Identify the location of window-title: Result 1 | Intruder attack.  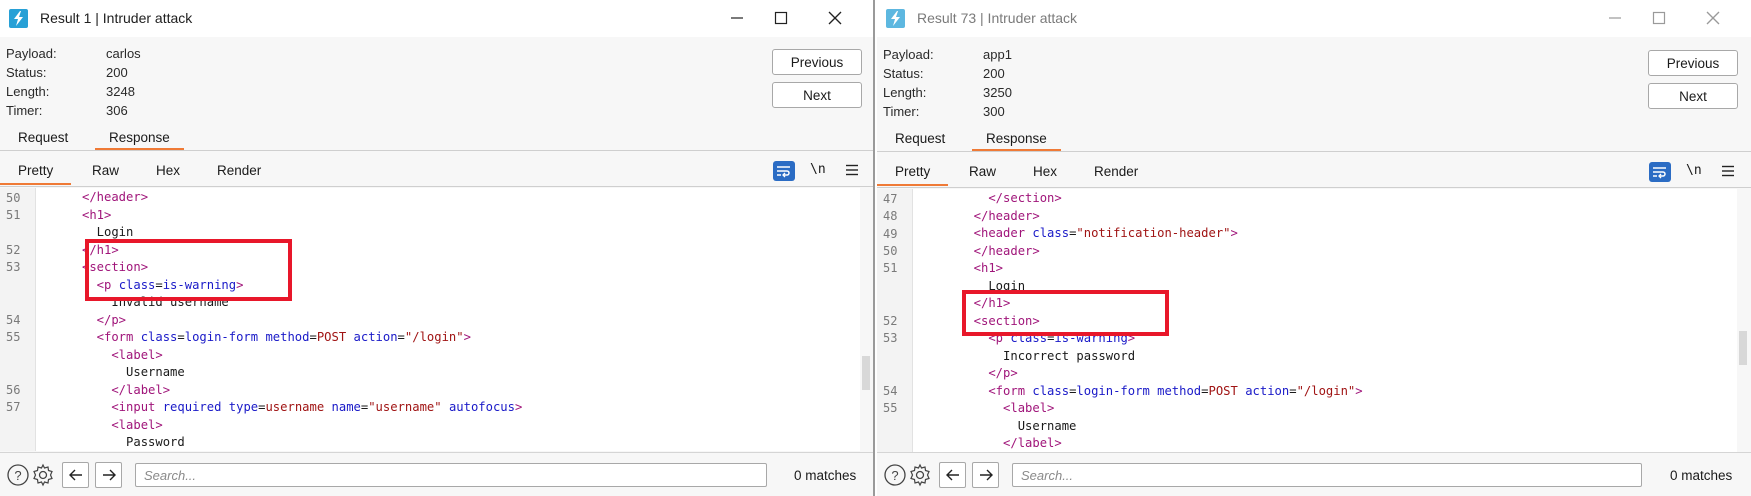
(116, 18).